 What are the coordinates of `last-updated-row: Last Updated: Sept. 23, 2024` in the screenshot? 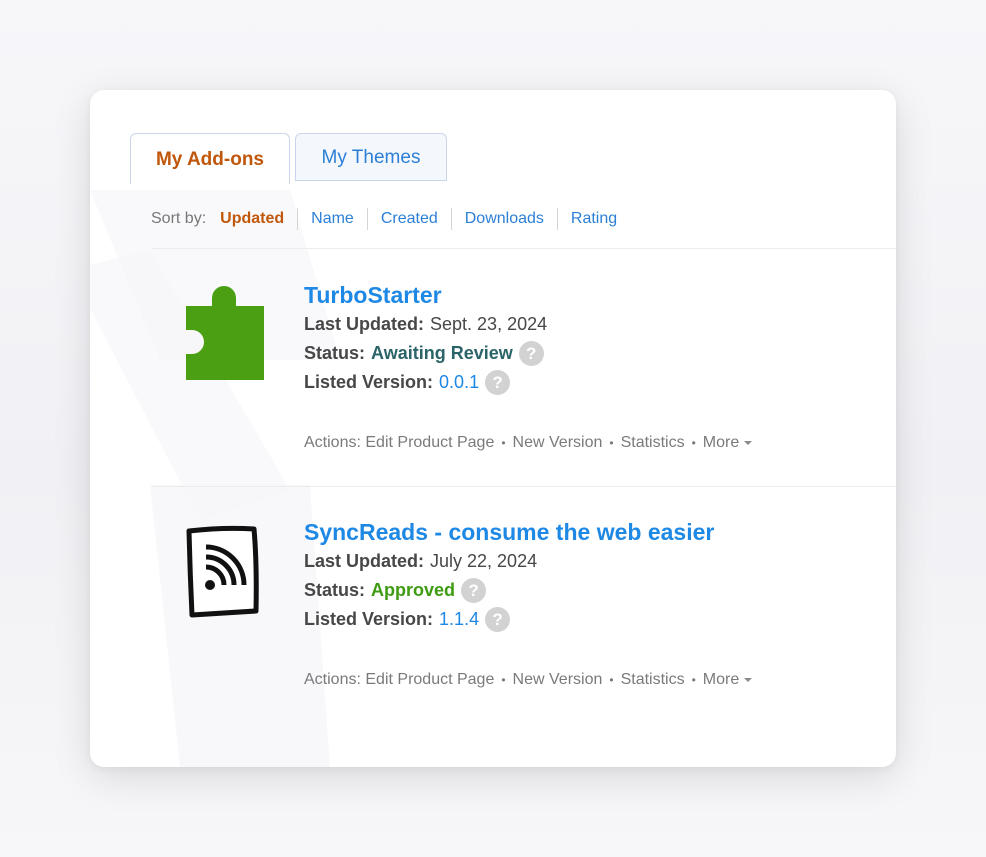 It's located at (584, 324).